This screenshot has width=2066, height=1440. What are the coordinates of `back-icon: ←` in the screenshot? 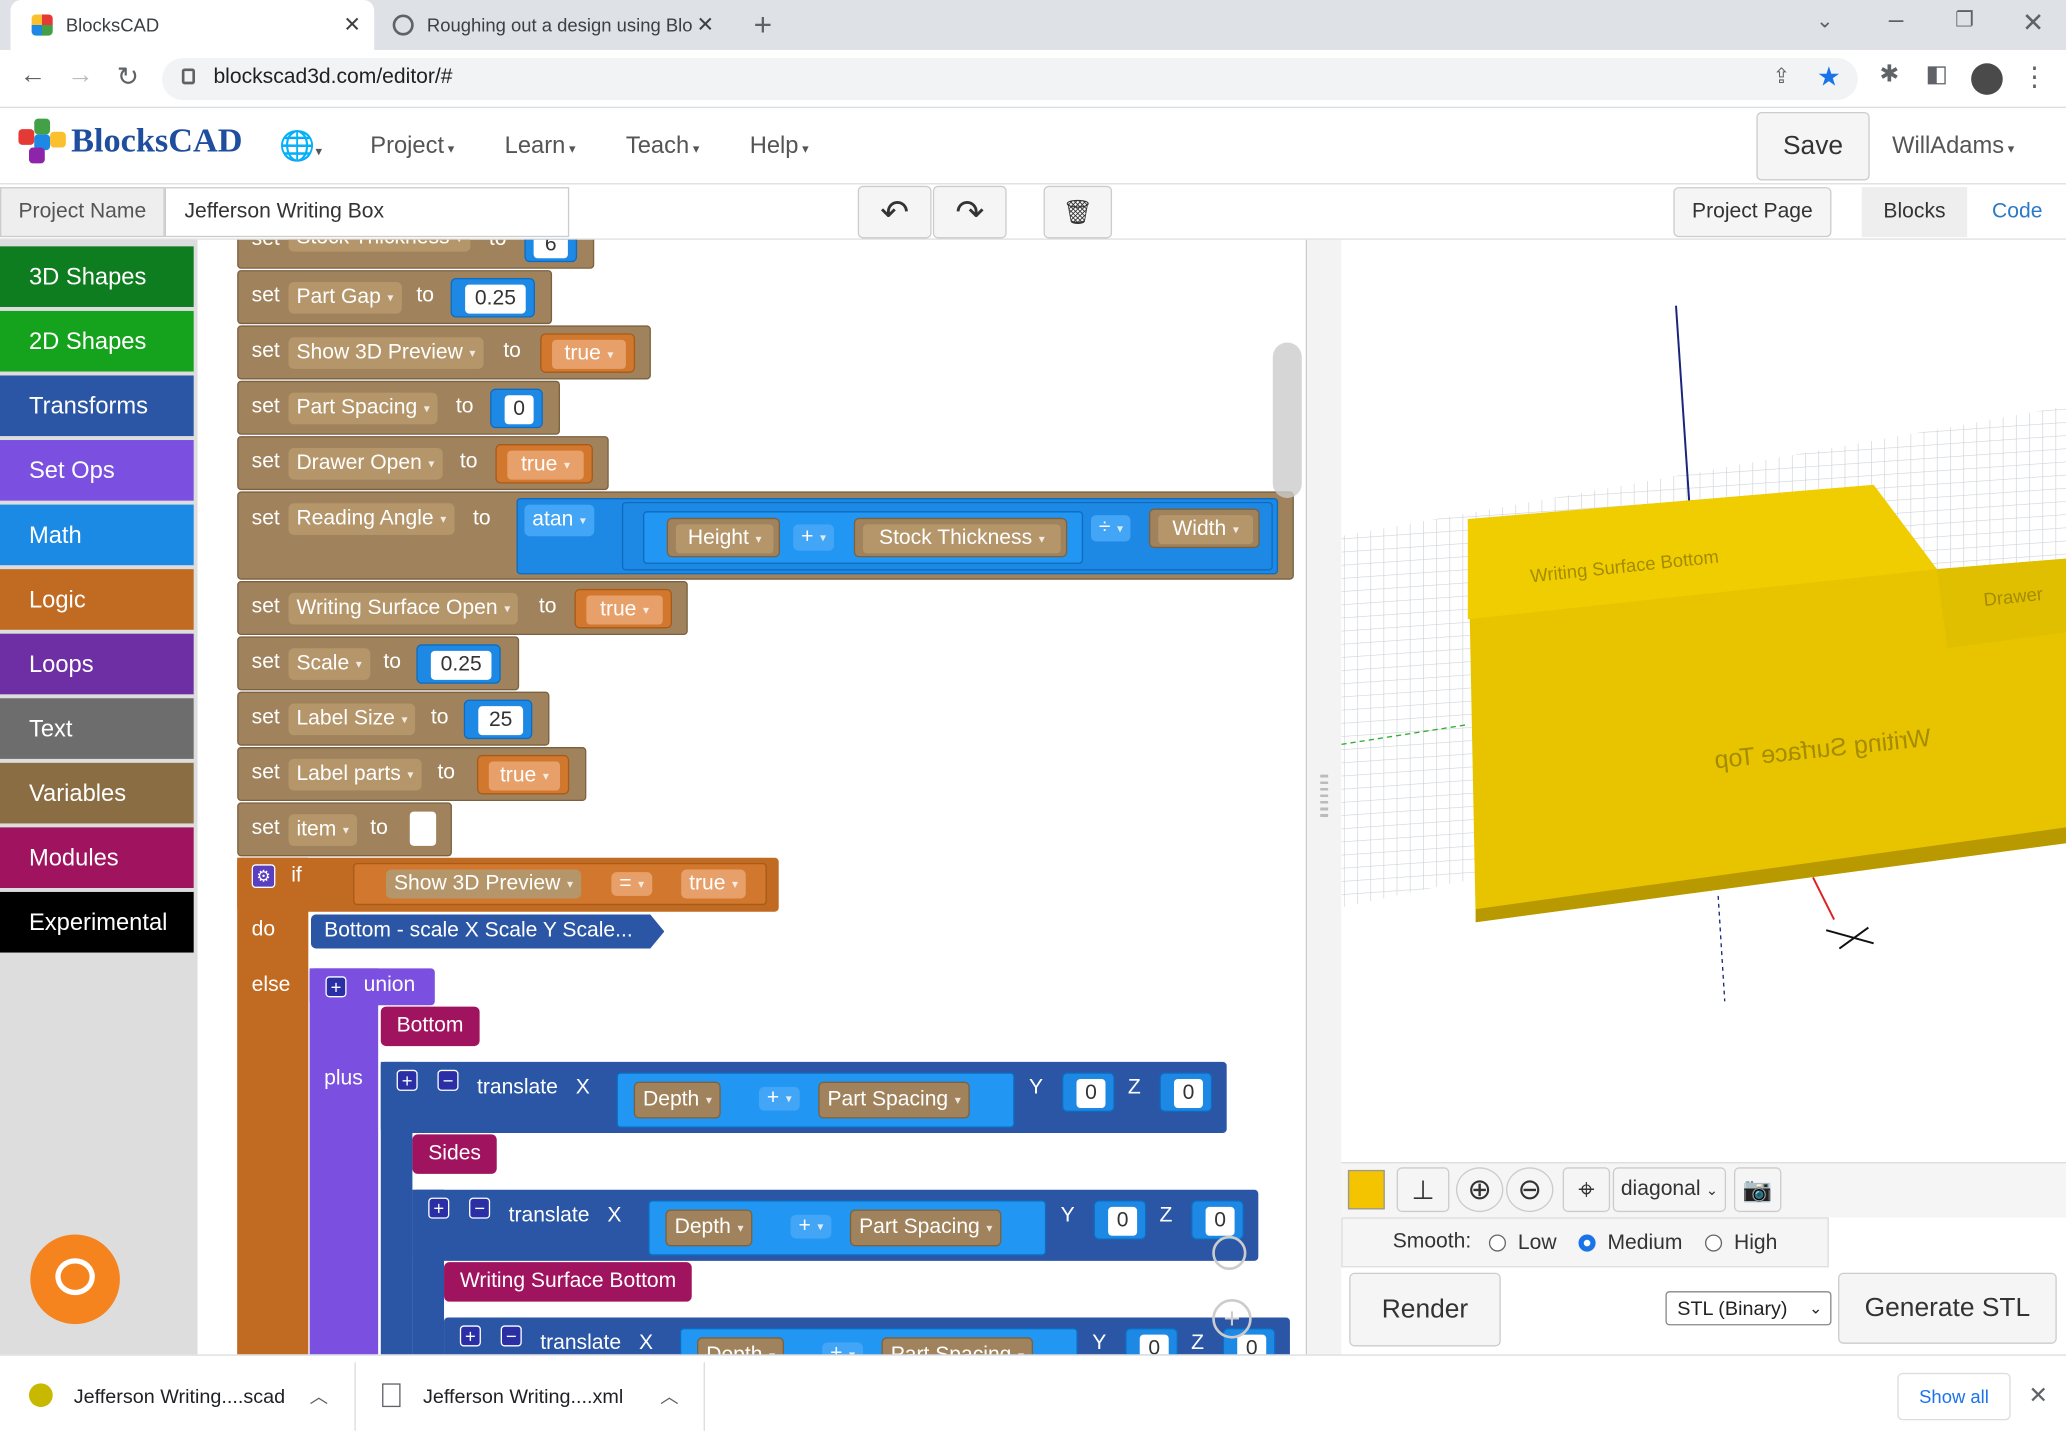 It's located at (33, 76).